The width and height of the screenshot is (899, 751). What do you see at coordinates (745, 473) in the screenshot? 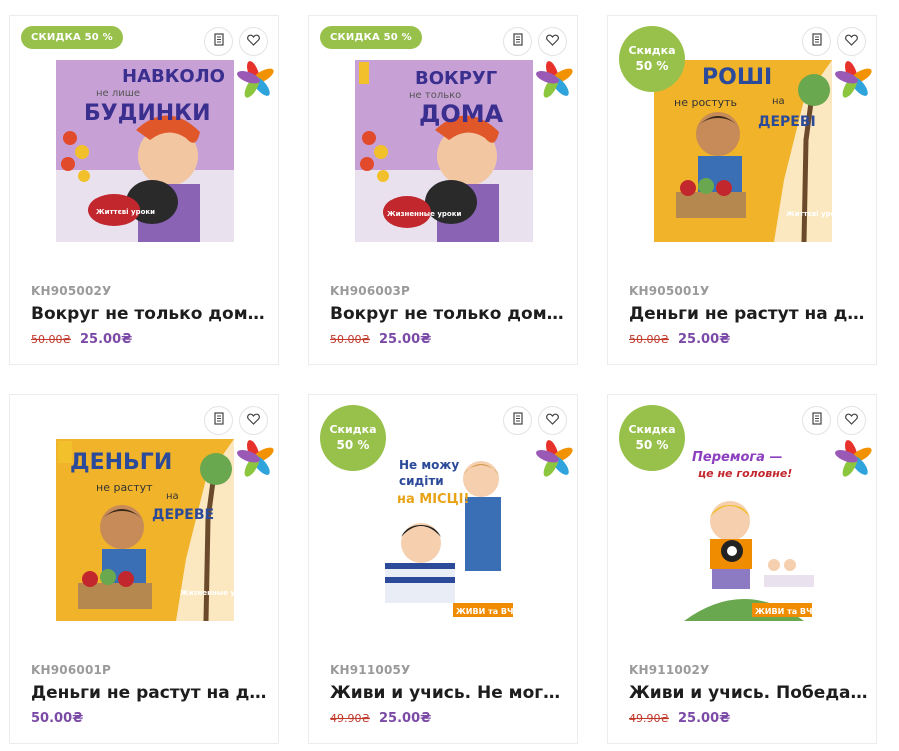
I see `svg-text: це не головне!` at bounding box center [745, 473].